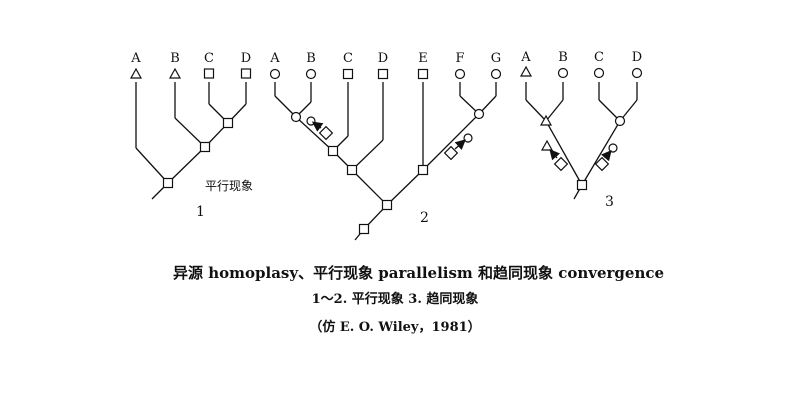 This screenshot has height=410, width=809. What do you see at coordinates (209, 58) in the screenshot?
I see `tree1-tip-c: C` at bounding box center [209, 58].